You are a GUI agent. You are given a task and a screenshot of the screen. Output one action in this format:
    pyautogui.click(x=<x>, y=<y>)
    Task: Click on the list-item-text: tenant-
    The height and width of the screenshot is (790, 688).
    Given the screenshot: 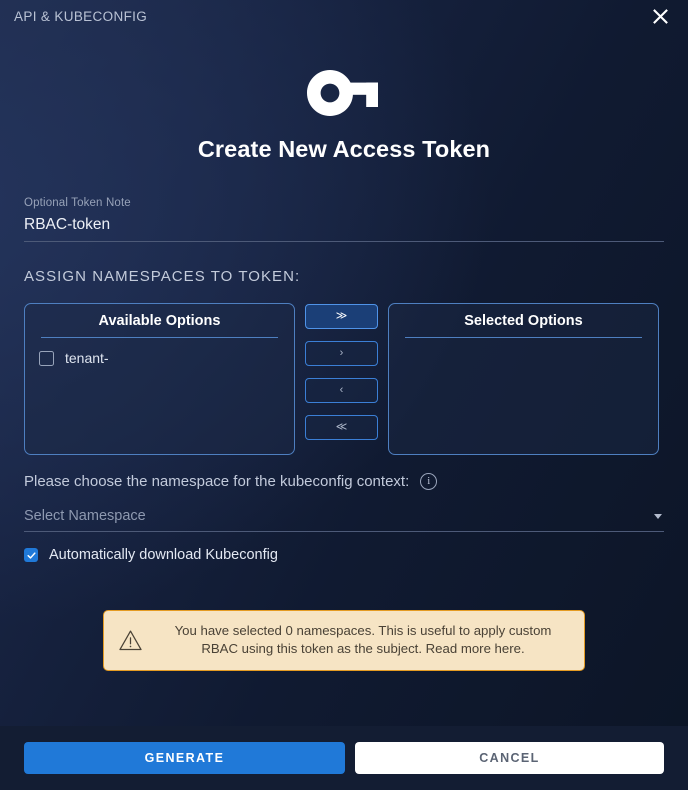 What is the action you would take?
    pyautogui.click(x=87, y=358)
    